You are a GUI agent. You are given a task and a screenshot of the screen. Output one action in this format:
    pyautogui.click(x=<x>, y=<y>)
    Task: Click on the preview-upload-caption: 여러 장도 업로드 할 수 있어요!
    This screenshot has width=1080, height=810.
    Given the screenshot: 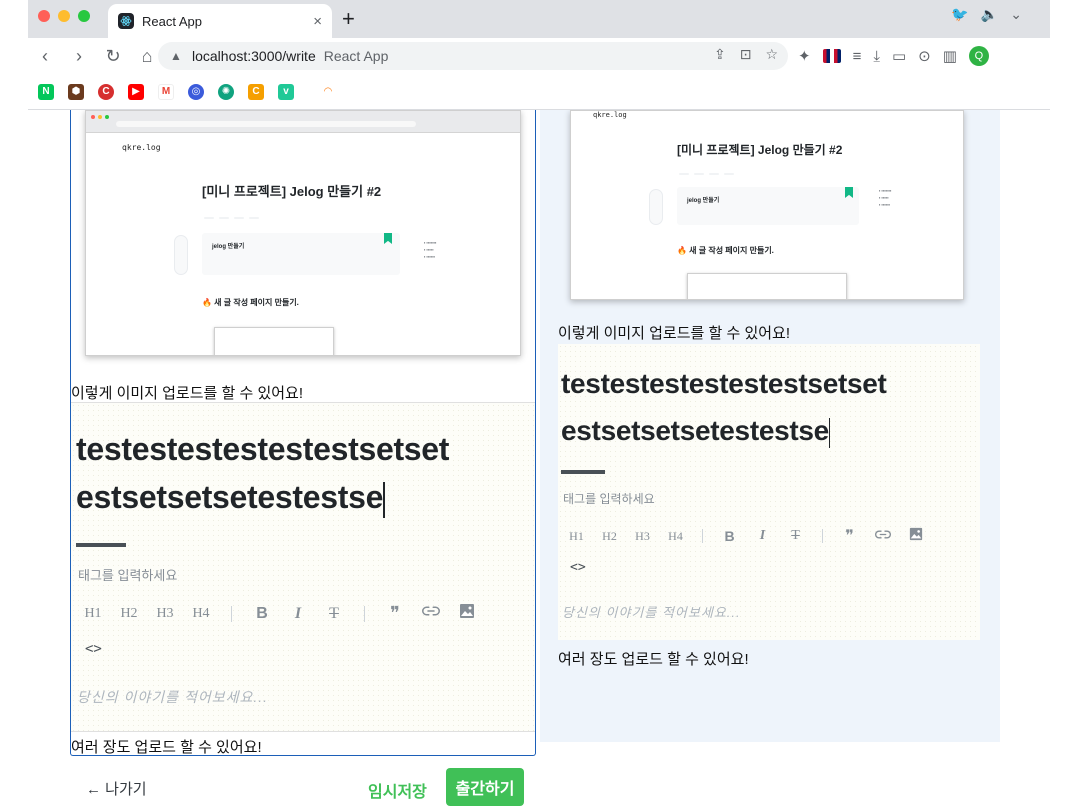 What is the action you would take?
    pyautogui.click(x=653, y=659)
    